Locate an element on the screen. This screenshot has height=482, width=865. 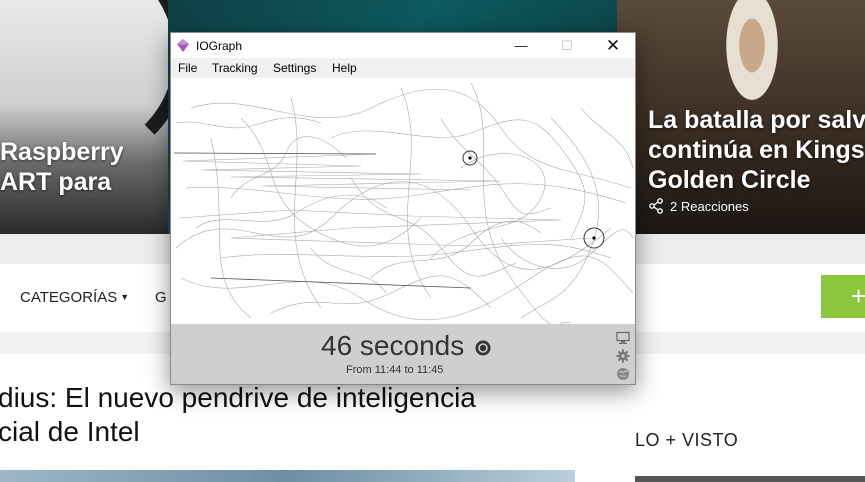
title-bar: IOGraph — ☐ ✕ is located at coordinates (403, 45).